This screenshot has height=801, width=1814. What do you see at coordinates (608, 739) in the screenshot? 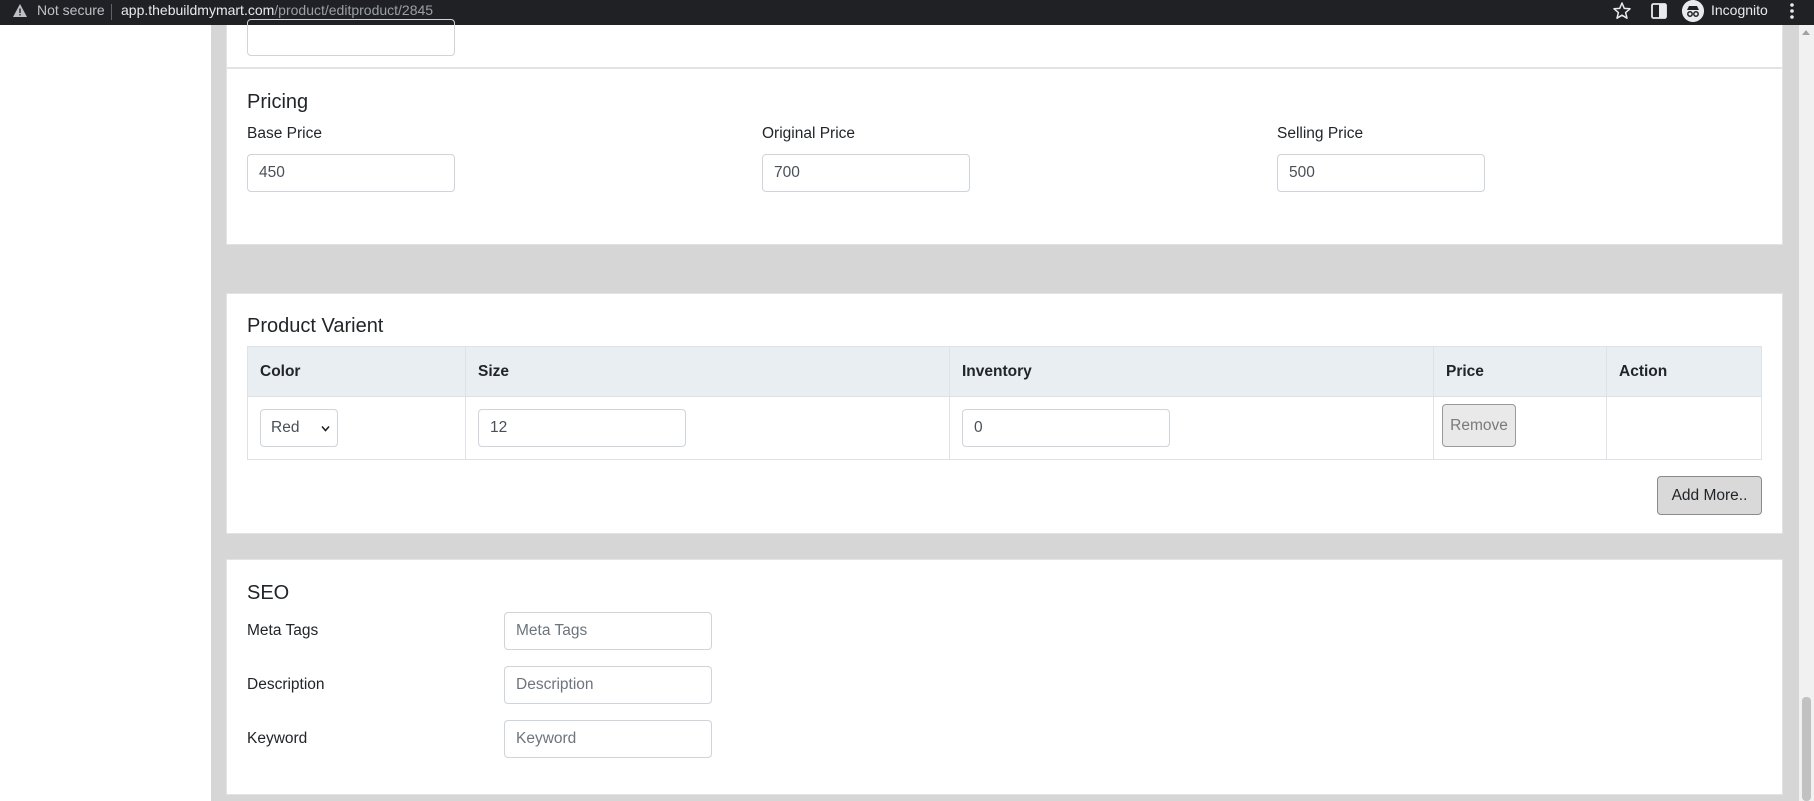
I see `keyword-input` at bounding box center [608, 739].